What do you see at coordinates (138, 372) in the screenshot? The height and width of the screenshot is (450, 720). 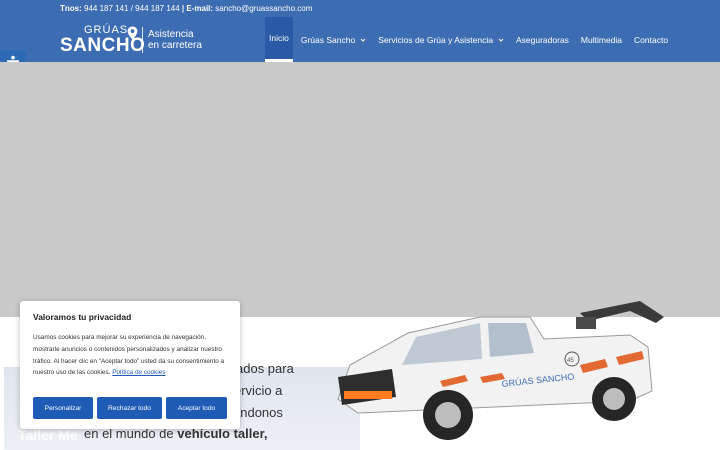 I see `cookie-policy-link: Política de cookies` at bounding box center [138, 372].